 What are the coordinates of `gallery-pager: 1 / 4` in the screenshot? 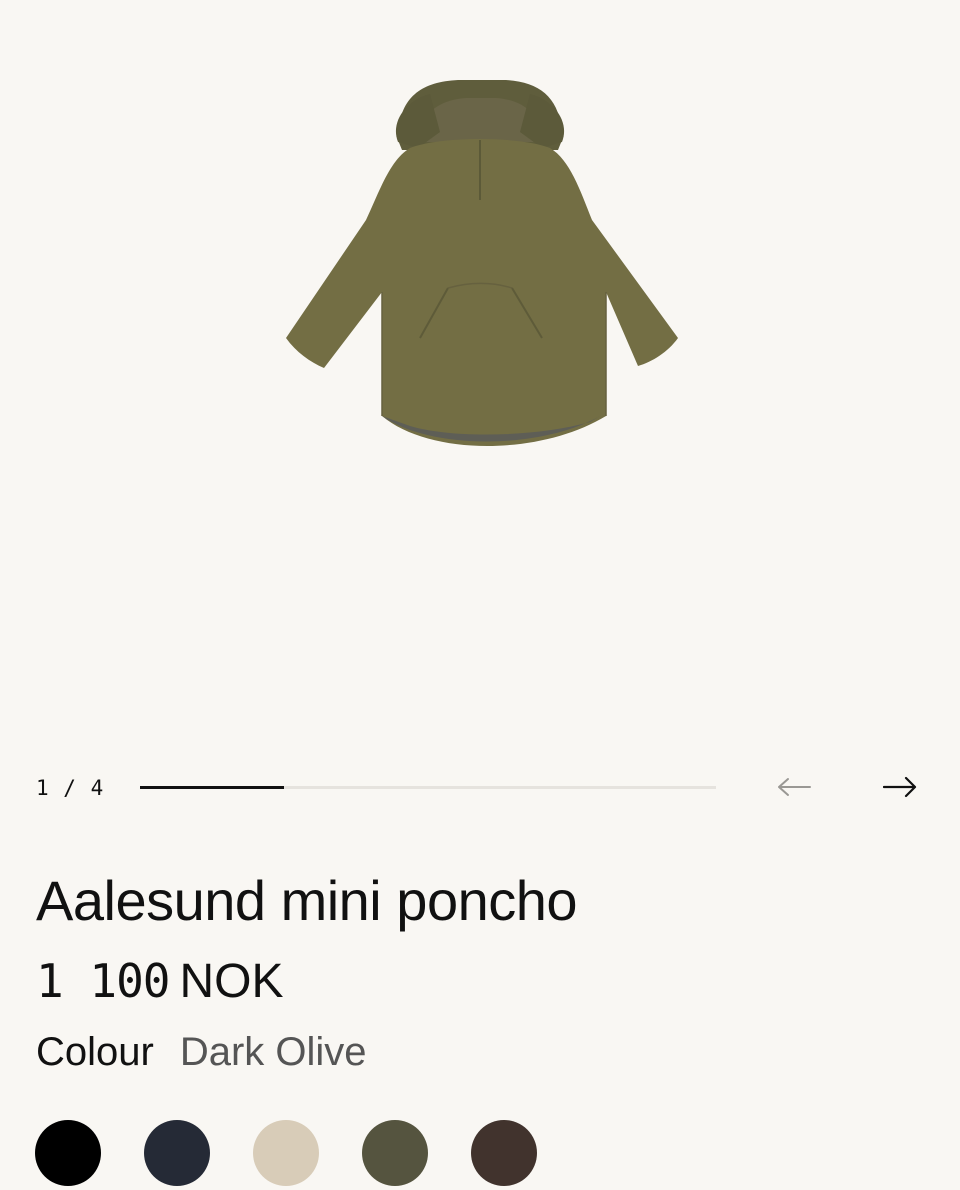 It's located at (481, 789).